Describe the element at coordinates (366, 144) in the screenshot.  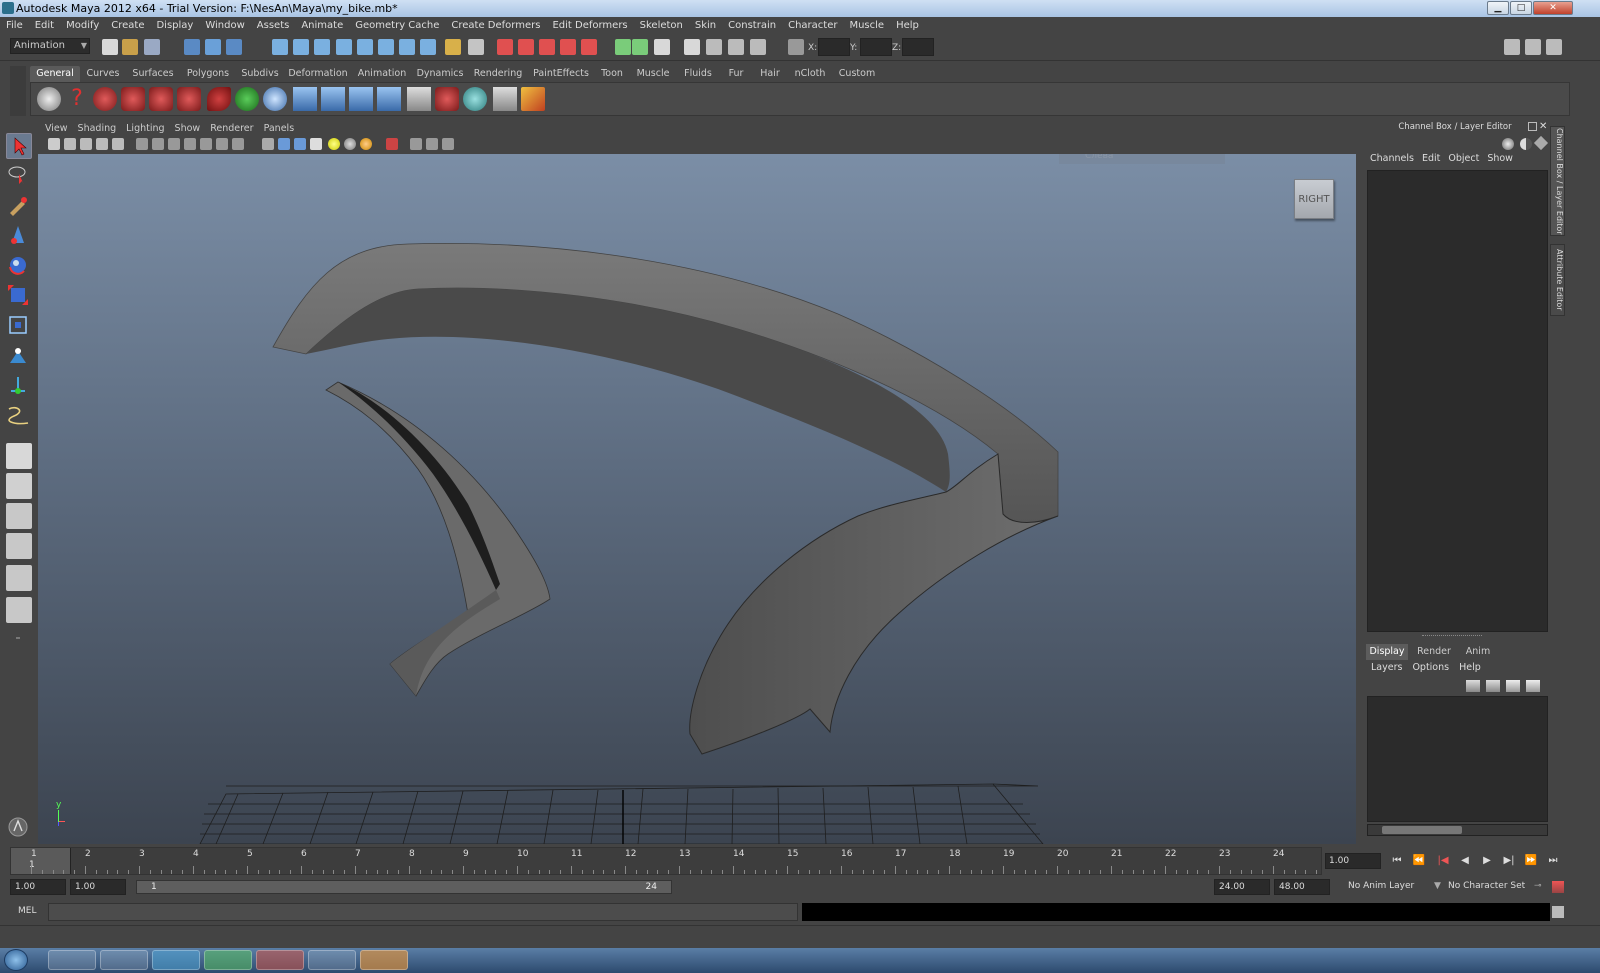
I see `shadows-icon` at that location.